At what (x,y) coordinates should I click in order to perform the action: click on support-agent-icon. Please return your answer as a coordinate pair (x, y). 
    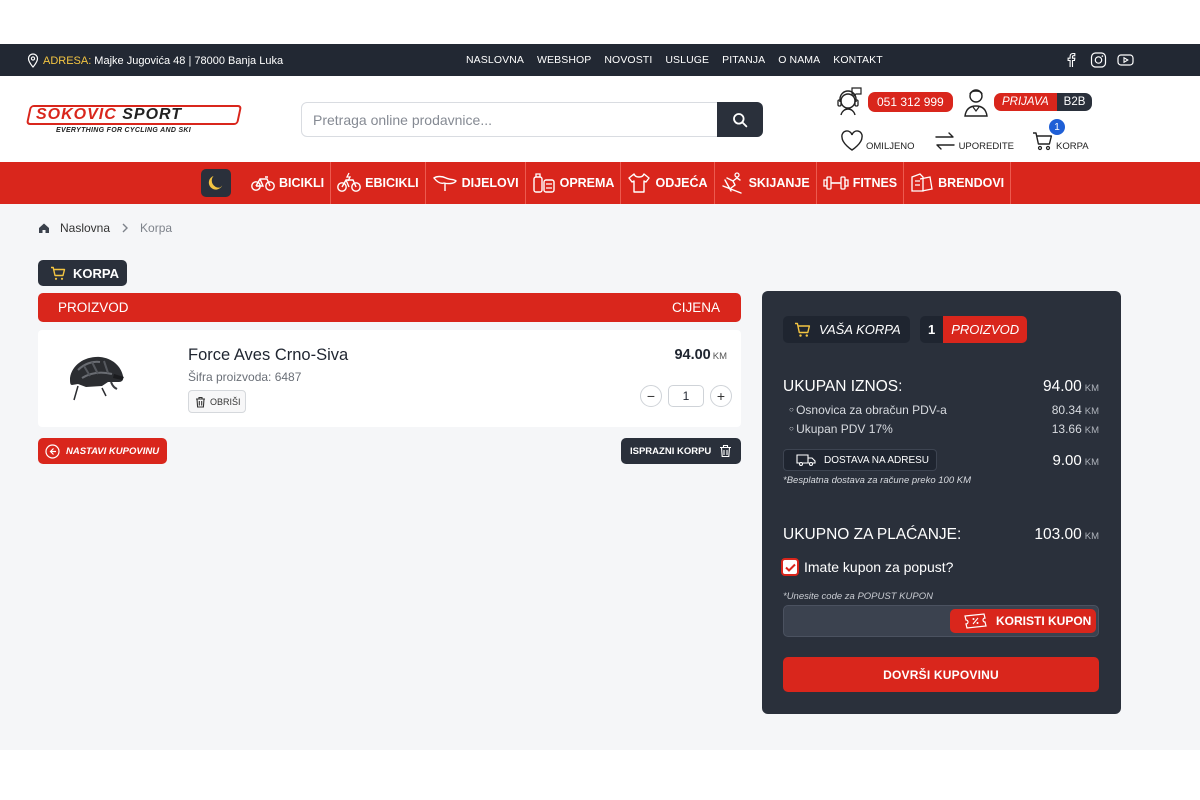
    Looking at the image, I should click on (849, 101).